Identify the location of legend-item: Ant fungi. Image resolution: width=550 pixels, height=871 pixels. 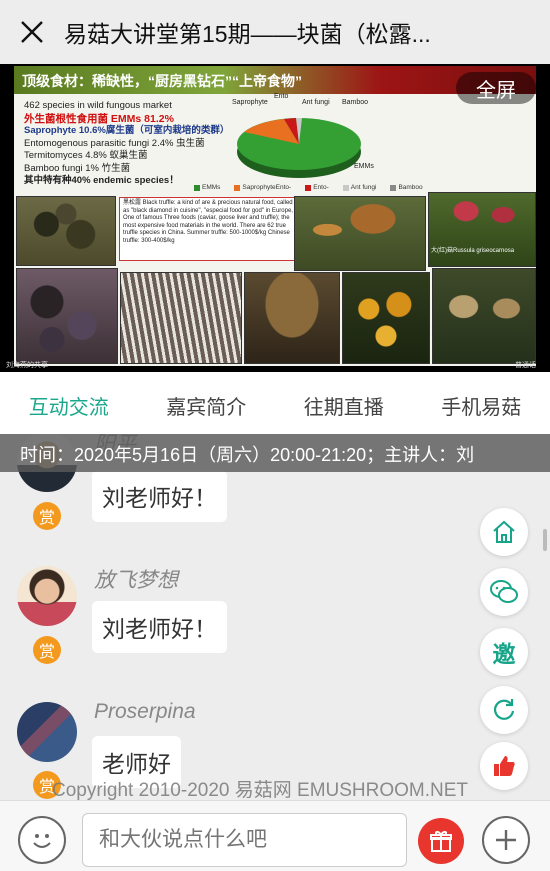
(363, 187).